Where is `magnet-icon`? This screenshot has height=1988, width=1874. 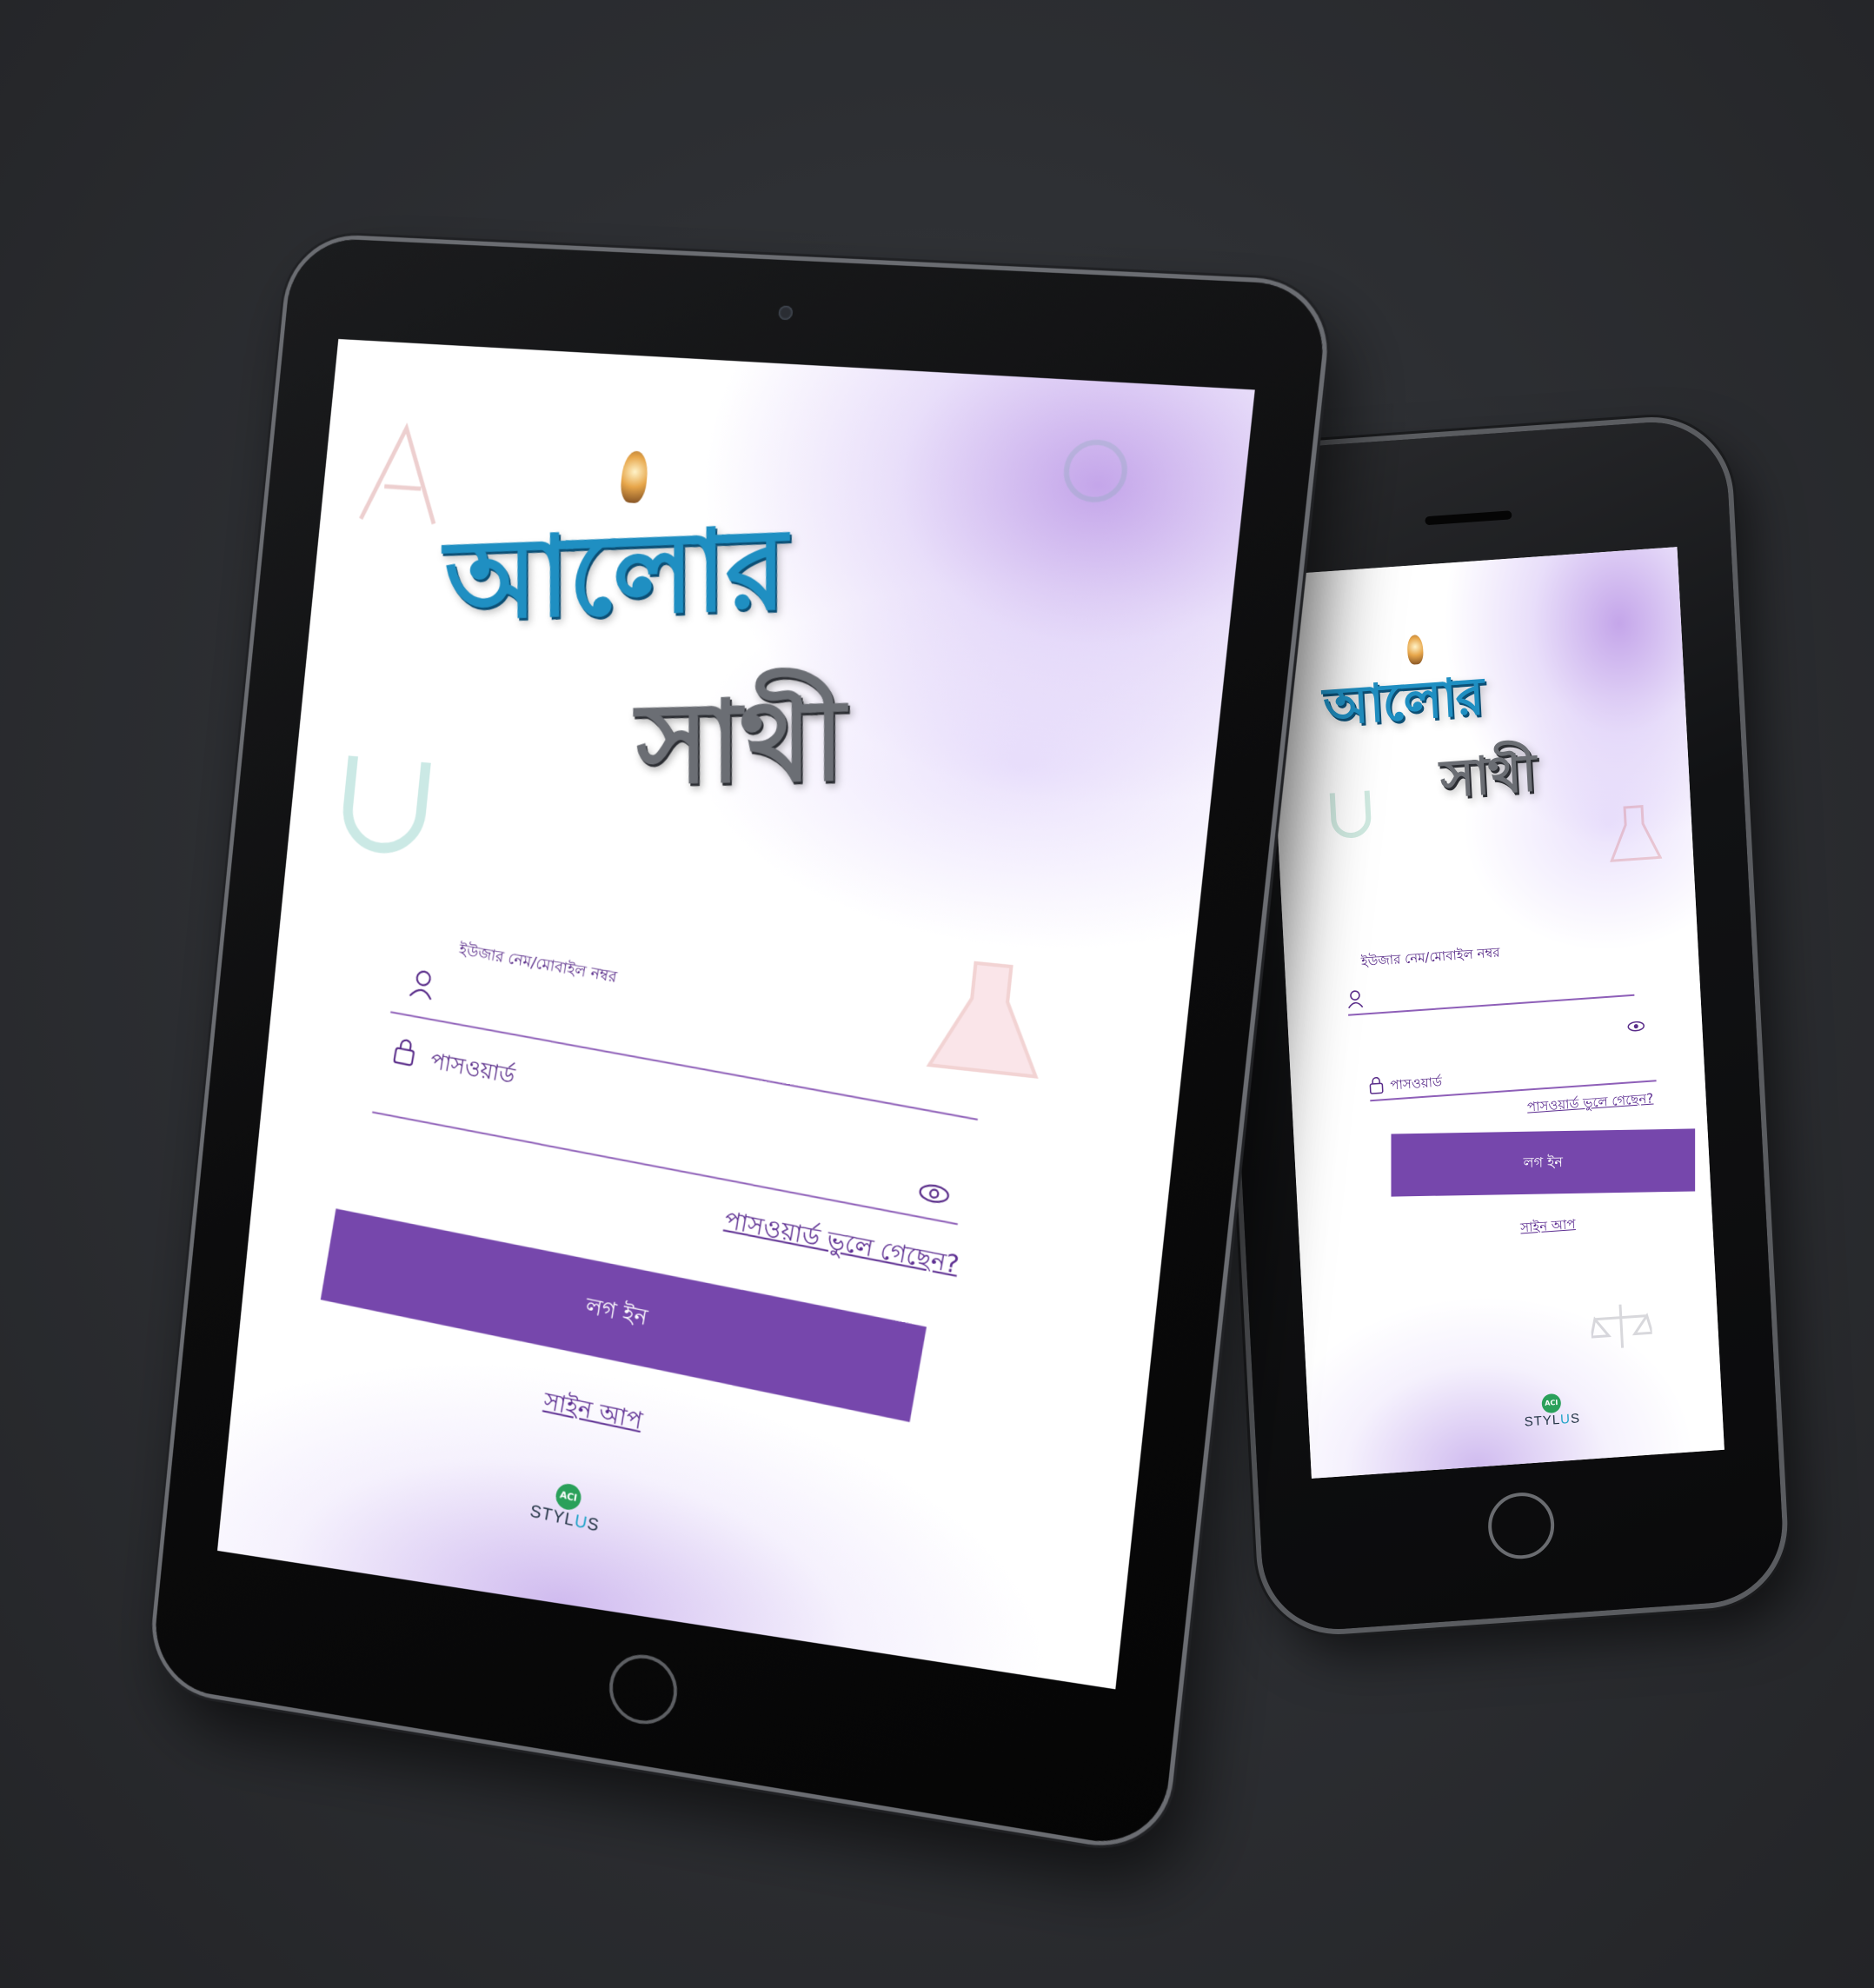
magnet-icon is located at coordinates (385, 806).